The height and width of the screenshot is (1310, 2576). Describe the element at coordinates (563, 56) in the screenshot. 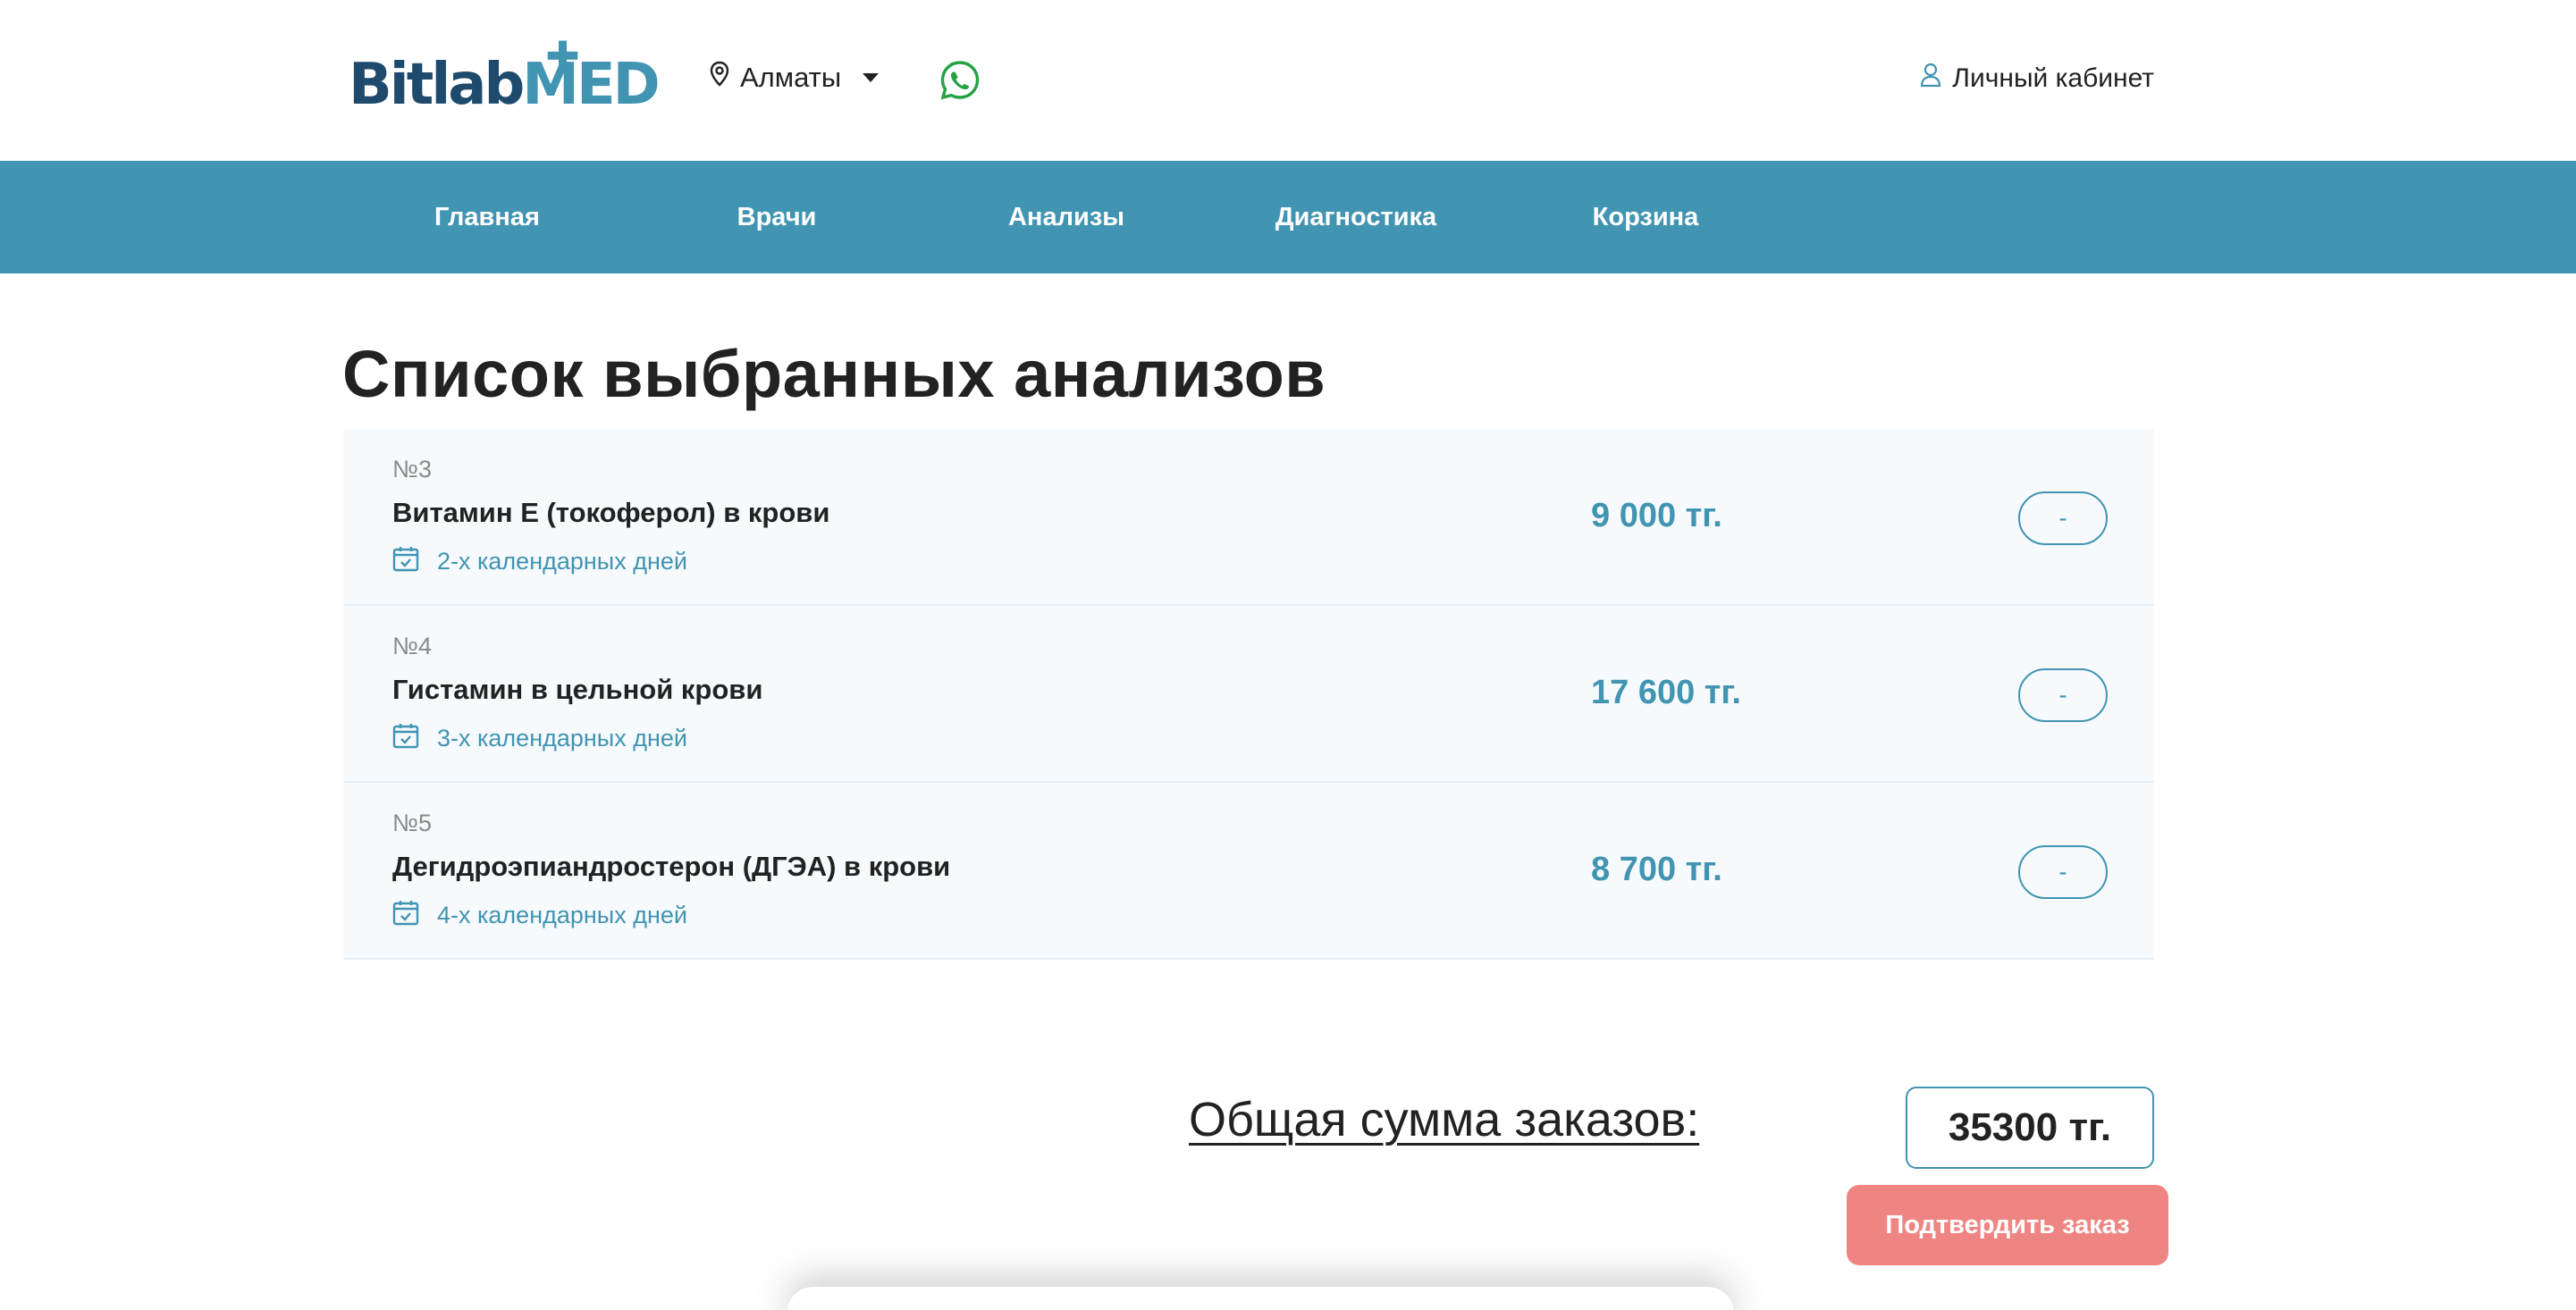

I see `logo-plus-icon: ✚` at that location.